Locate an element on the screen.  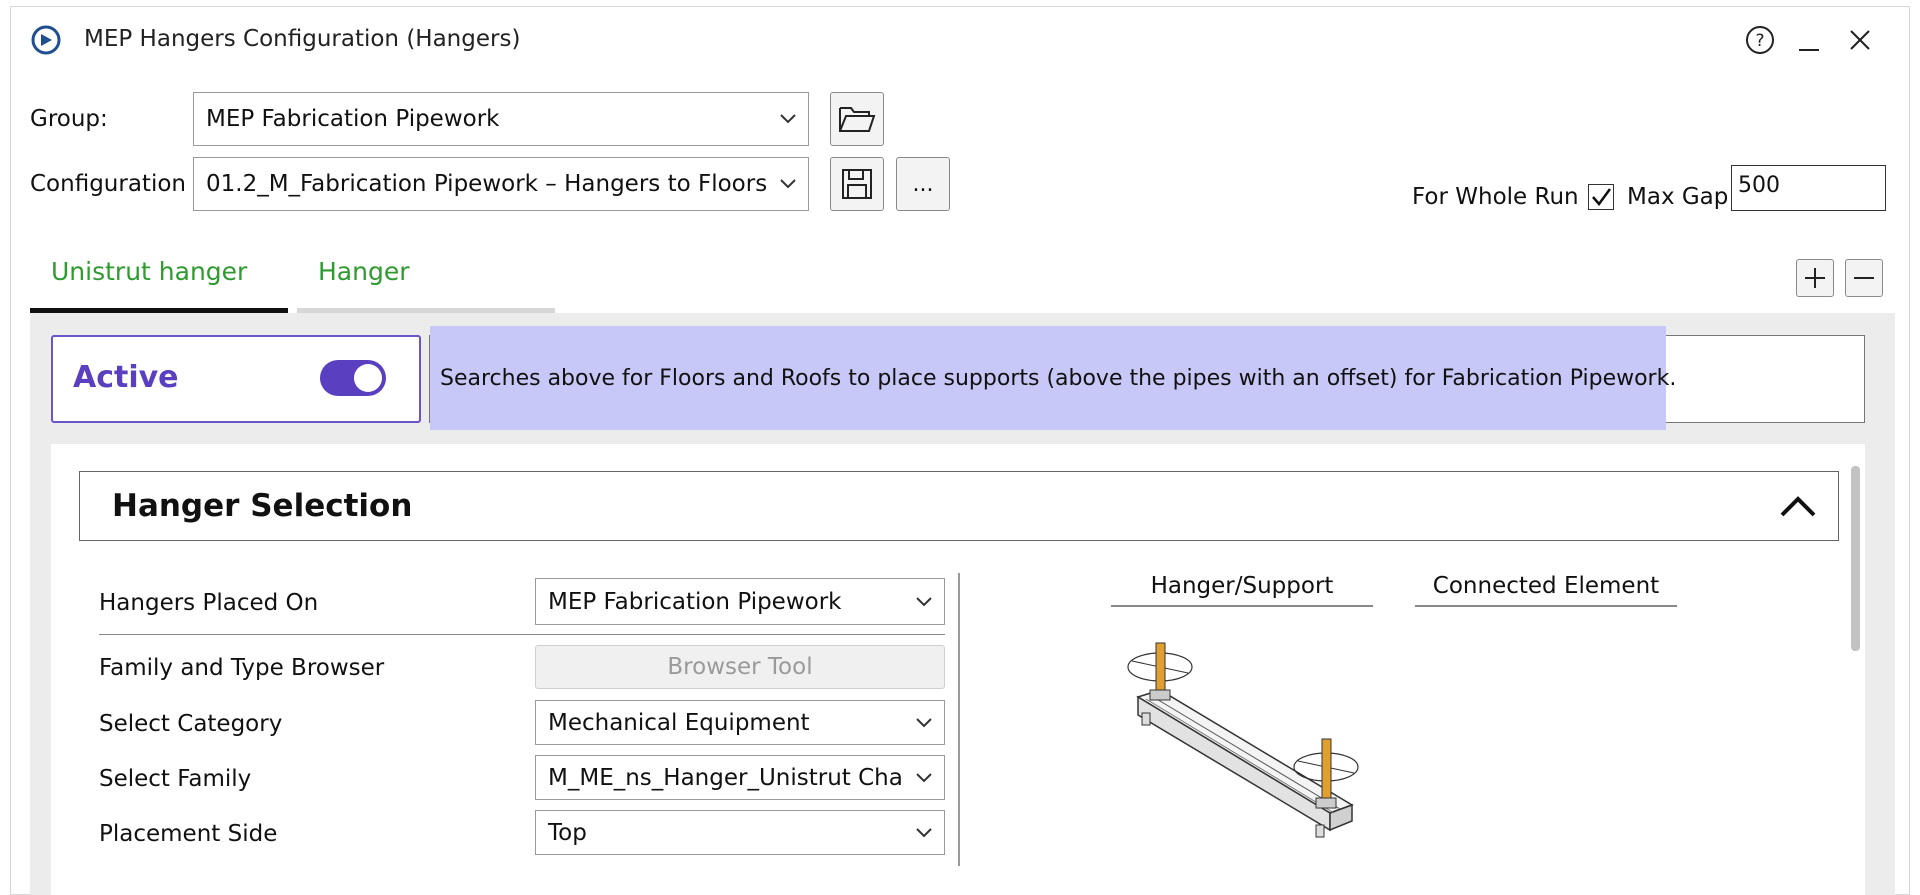
save-icon is located at coordinates (857, 184).